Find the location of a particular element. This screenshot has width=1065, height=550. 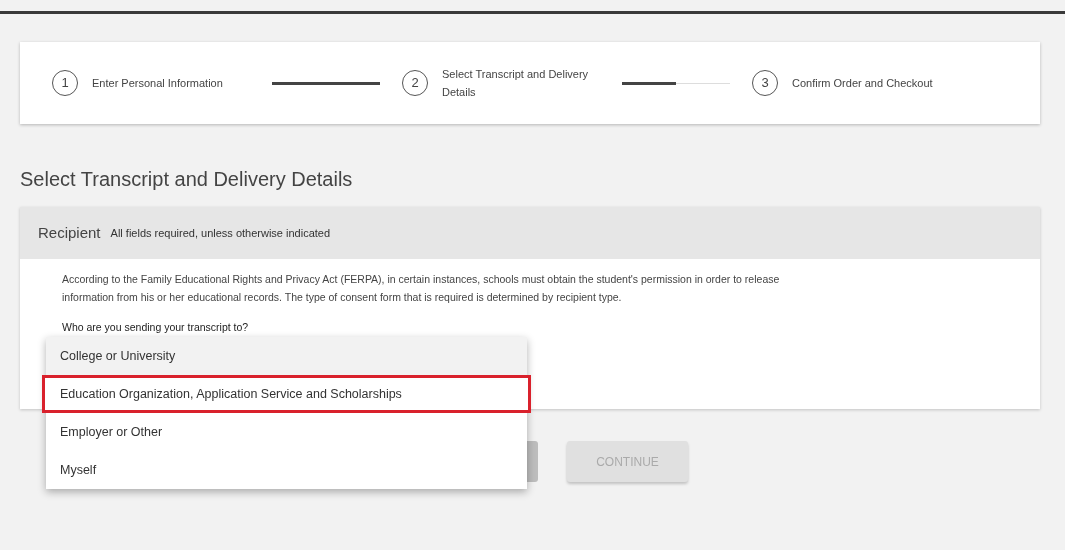

step-label: Select Transcript and Delivery Details is located at coordinates (516, 83).